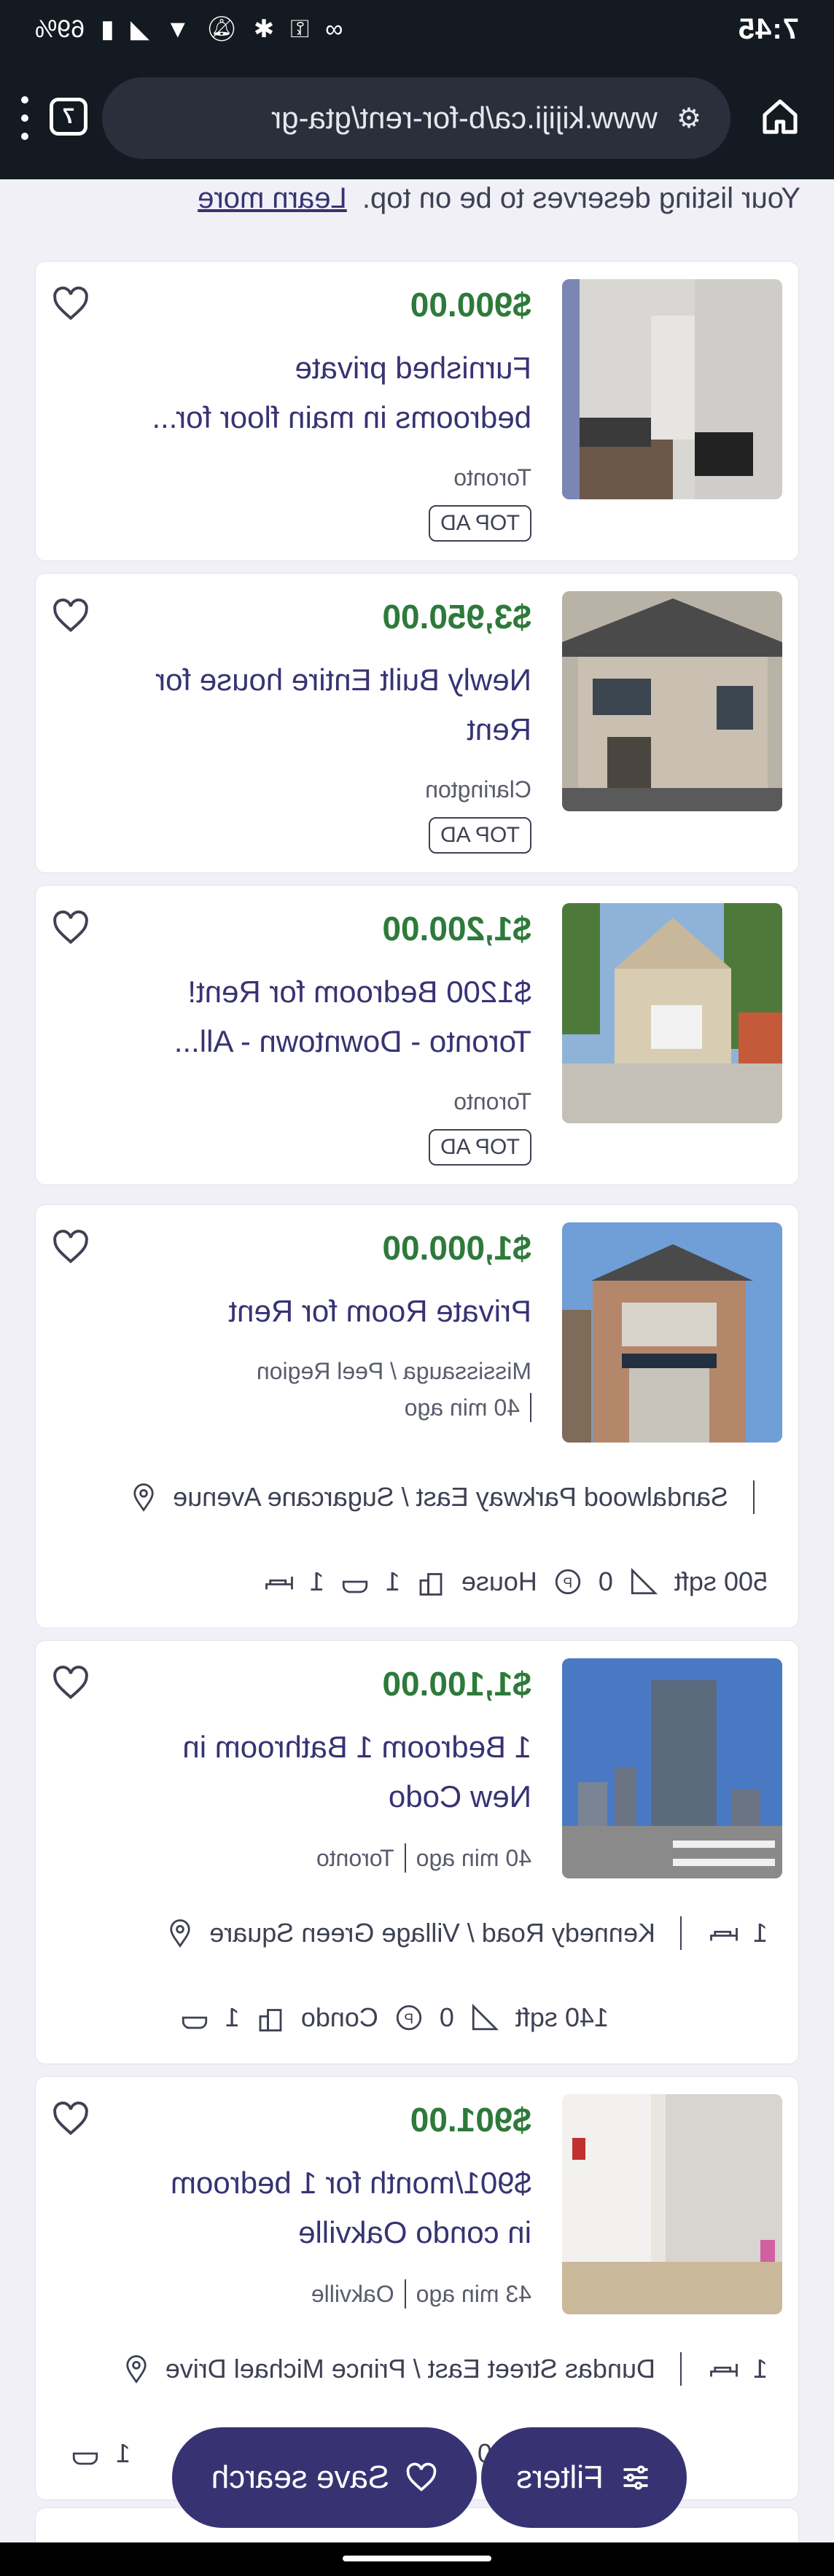 This screenshot has width=834, height=2576. What do you see at coordinates (689, 118) in the screenshot?
I see `site-settings-icon: ⚙` at bounding box center [689, 118].